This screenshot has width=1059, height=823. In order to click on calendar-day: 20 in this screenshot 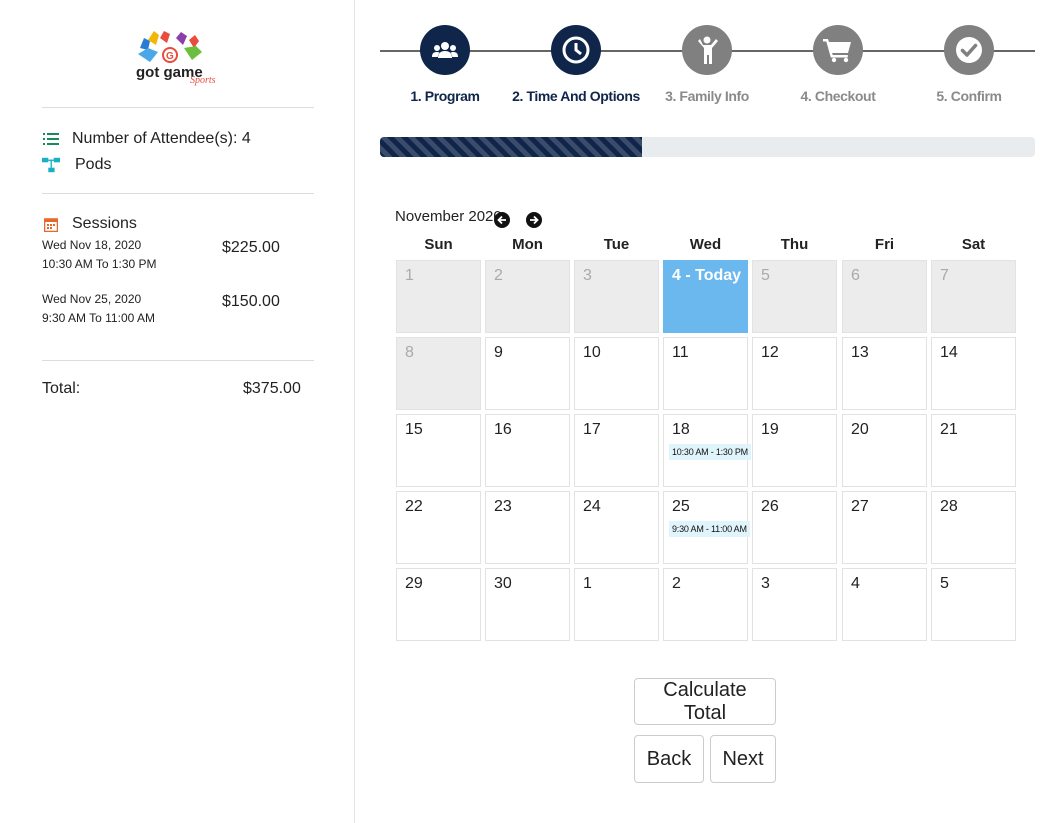, I will do `click(884, 450)`.